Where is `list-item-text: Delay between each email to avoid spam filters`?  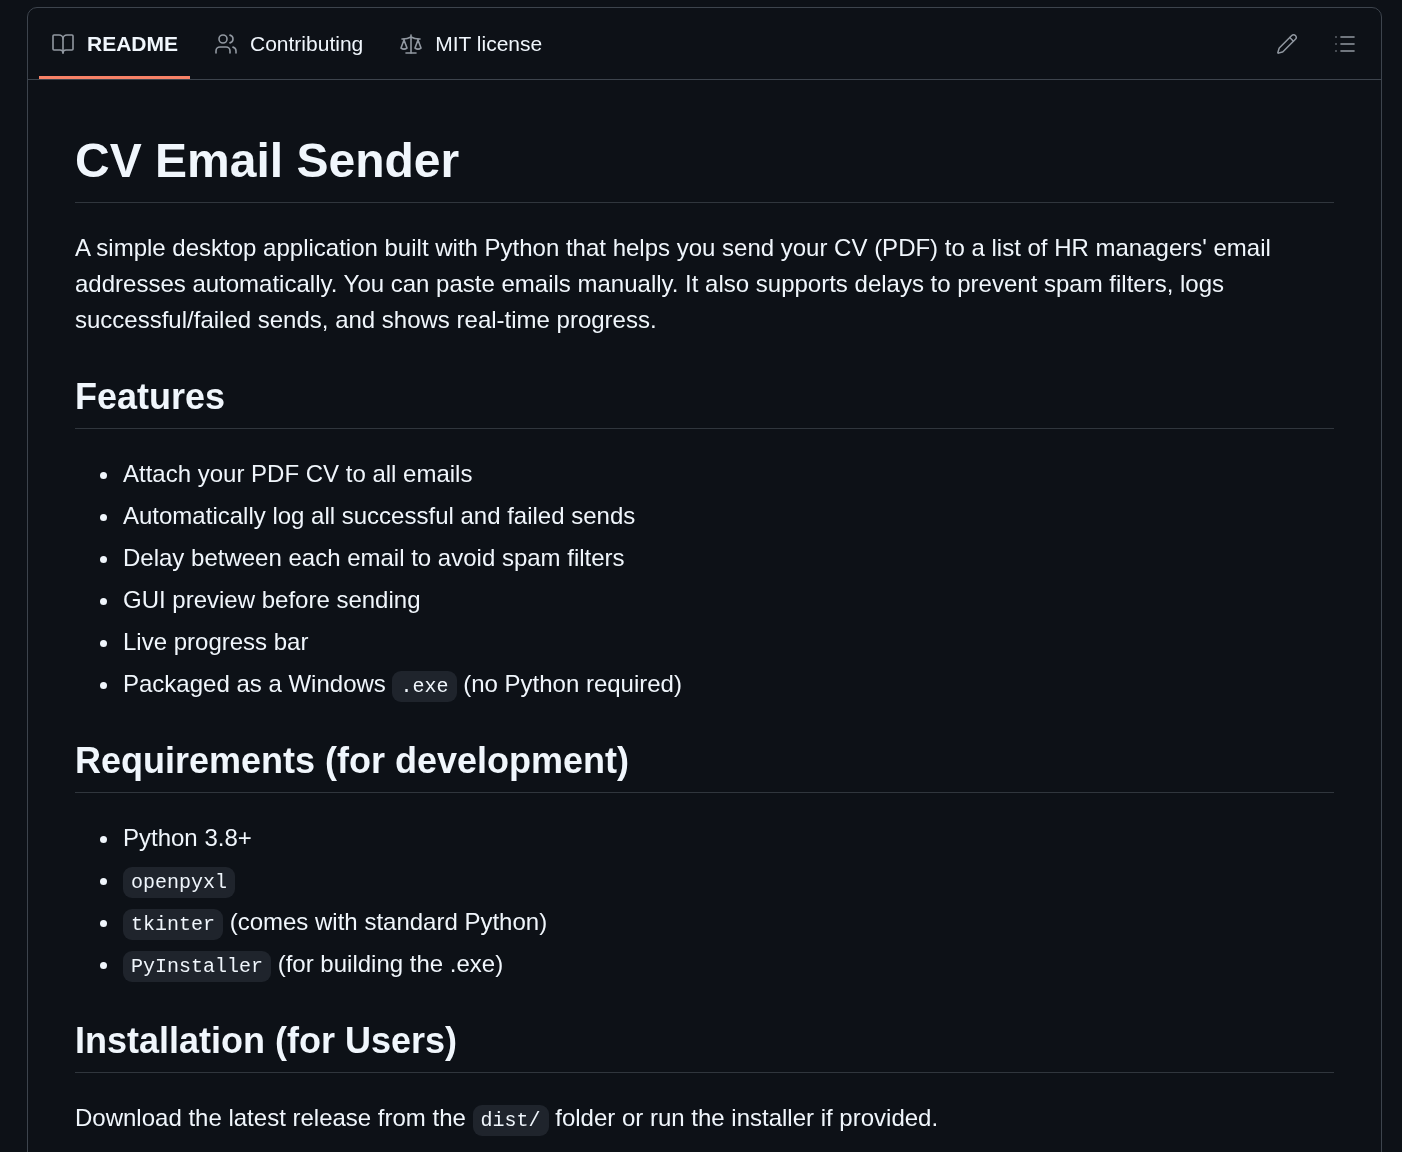 list-item-text: Delay between each email to avoid spam filters is located at coordinates (374, 557).